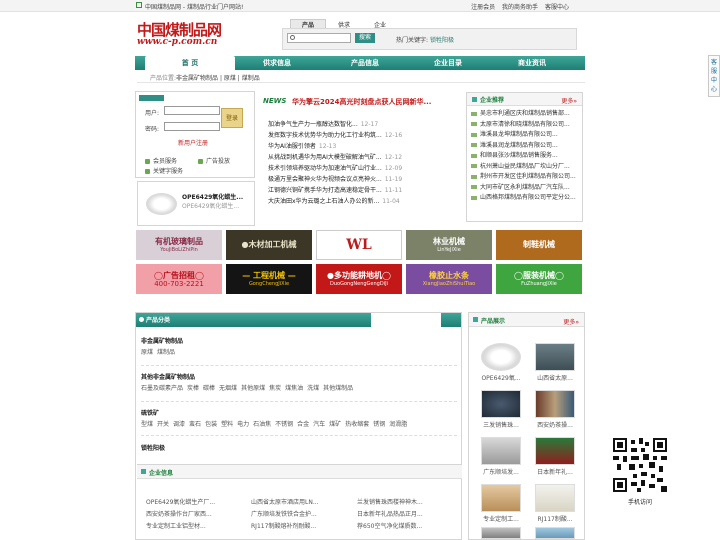 The height and width of the screenshot is (540, 720). I want to click on list-item: 极通万里会聚神火华为视频会议点亮神火... 11-19, so click(335, 179).